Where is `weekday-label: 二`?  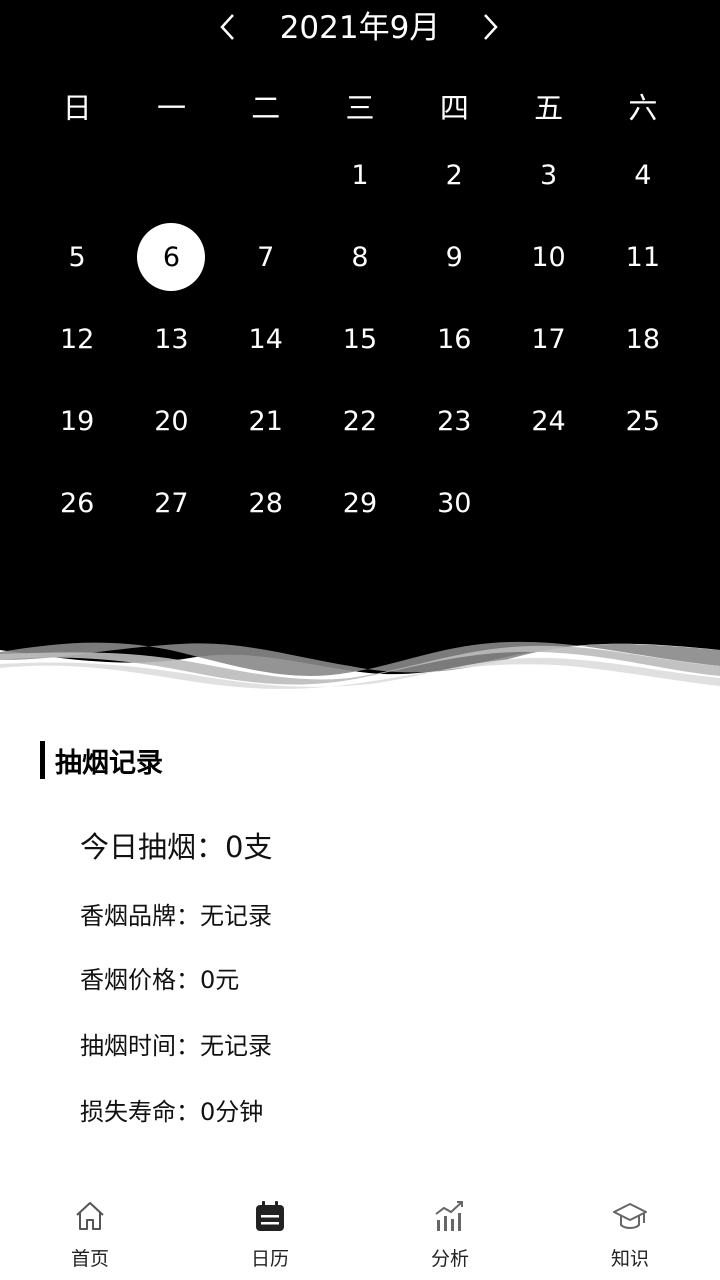
weekday-label: 二 is located at coordinates (266, 108).